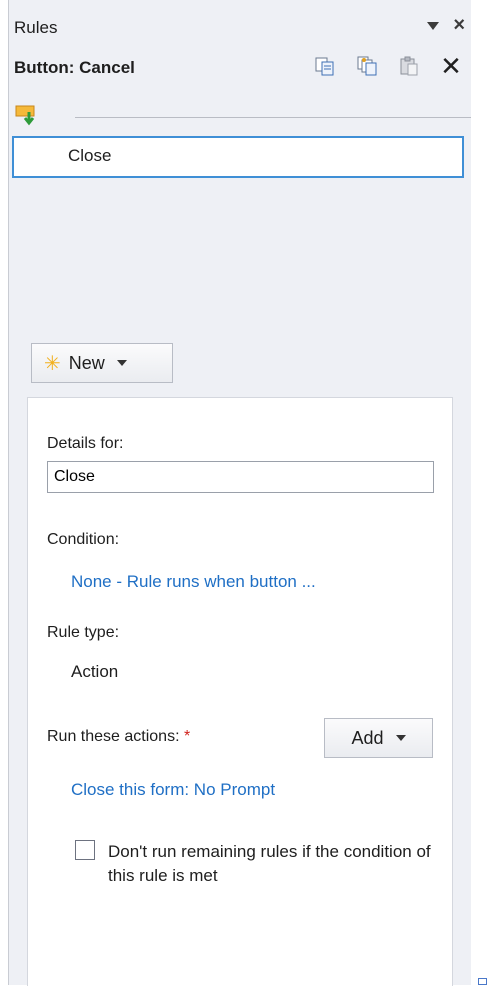  Describe the element at coordinates (367, 66) in the screenshot. I see `copy-all-rules-icon` at that location.